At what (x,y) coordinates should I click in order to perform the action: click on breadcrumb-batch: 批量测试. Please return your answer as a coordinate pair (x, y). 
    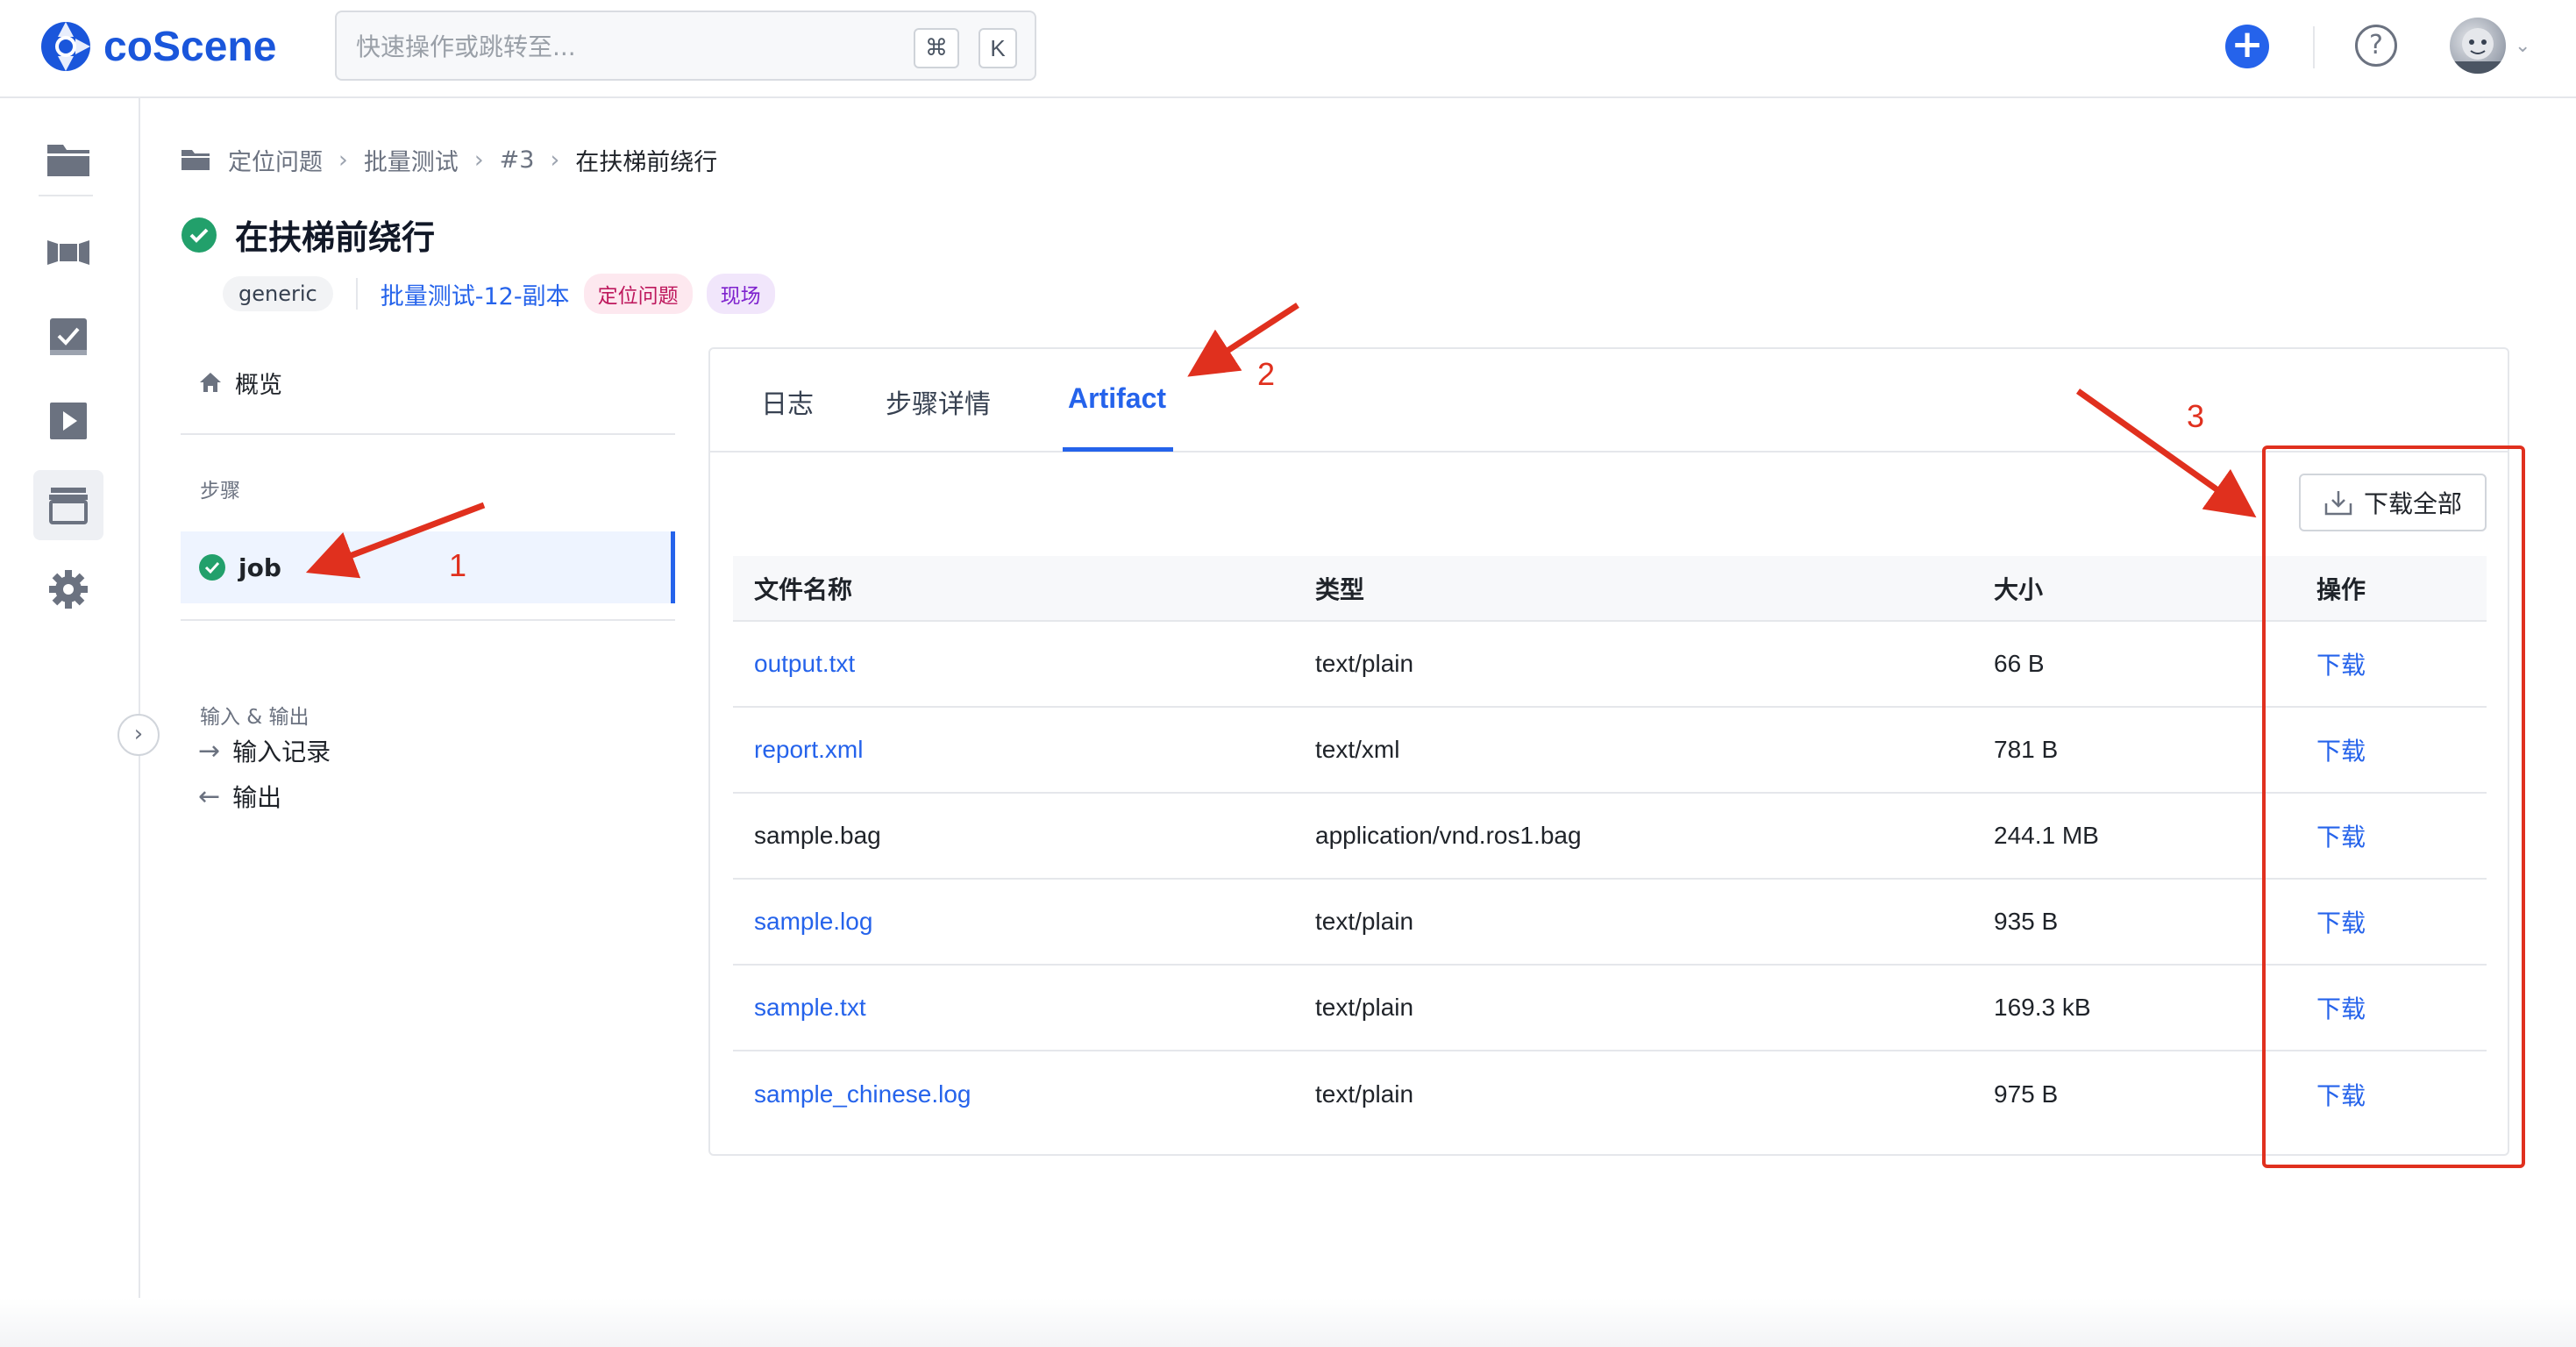
    Looking at the image, I should click on (411, 160).